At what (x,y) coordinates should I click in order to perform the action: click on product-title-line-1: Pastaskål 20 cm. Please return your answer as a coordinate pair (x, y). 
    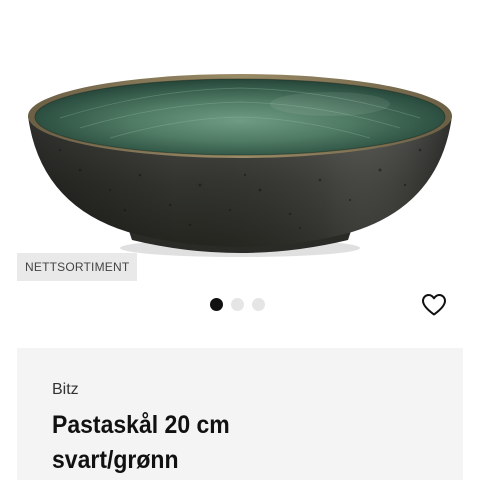
    Looking at the image, I should click on (141, 425).